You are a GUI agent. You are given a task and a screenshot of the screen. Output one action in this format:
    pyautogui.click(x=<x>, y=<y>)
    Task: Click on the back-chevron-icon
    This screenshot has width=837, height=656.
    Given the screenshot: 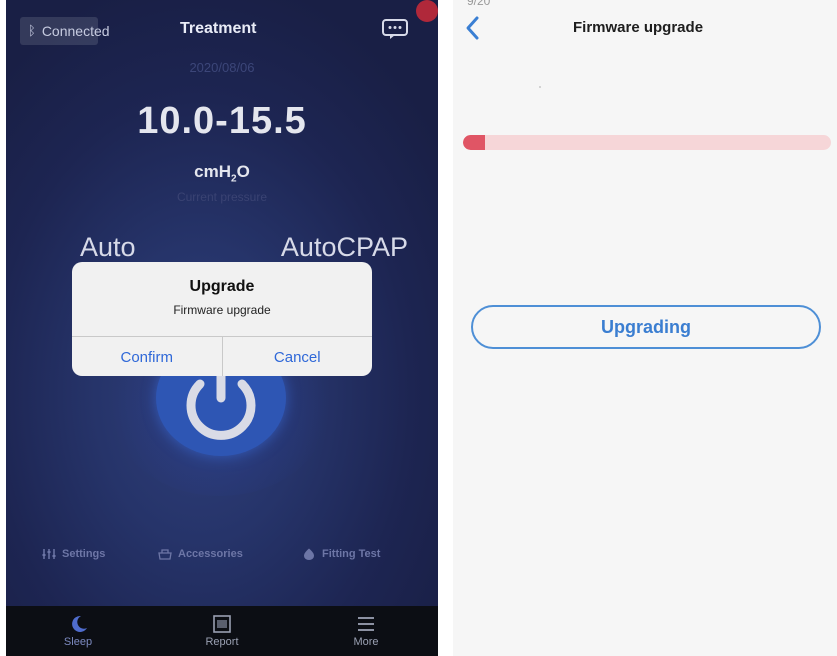 What is the action you would take?
    pyautogui.click(x=473, y=28)
    